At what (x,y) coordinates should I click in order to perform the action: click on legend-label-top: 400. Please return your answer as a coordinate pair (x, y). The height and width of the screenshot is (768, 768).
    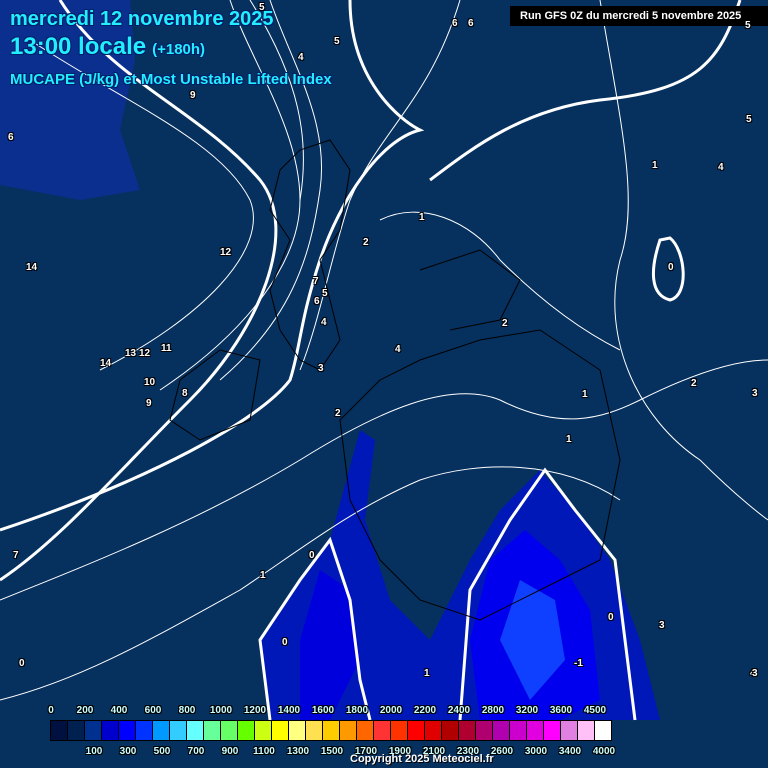
    Looking at the image, I should click on (119, 710).